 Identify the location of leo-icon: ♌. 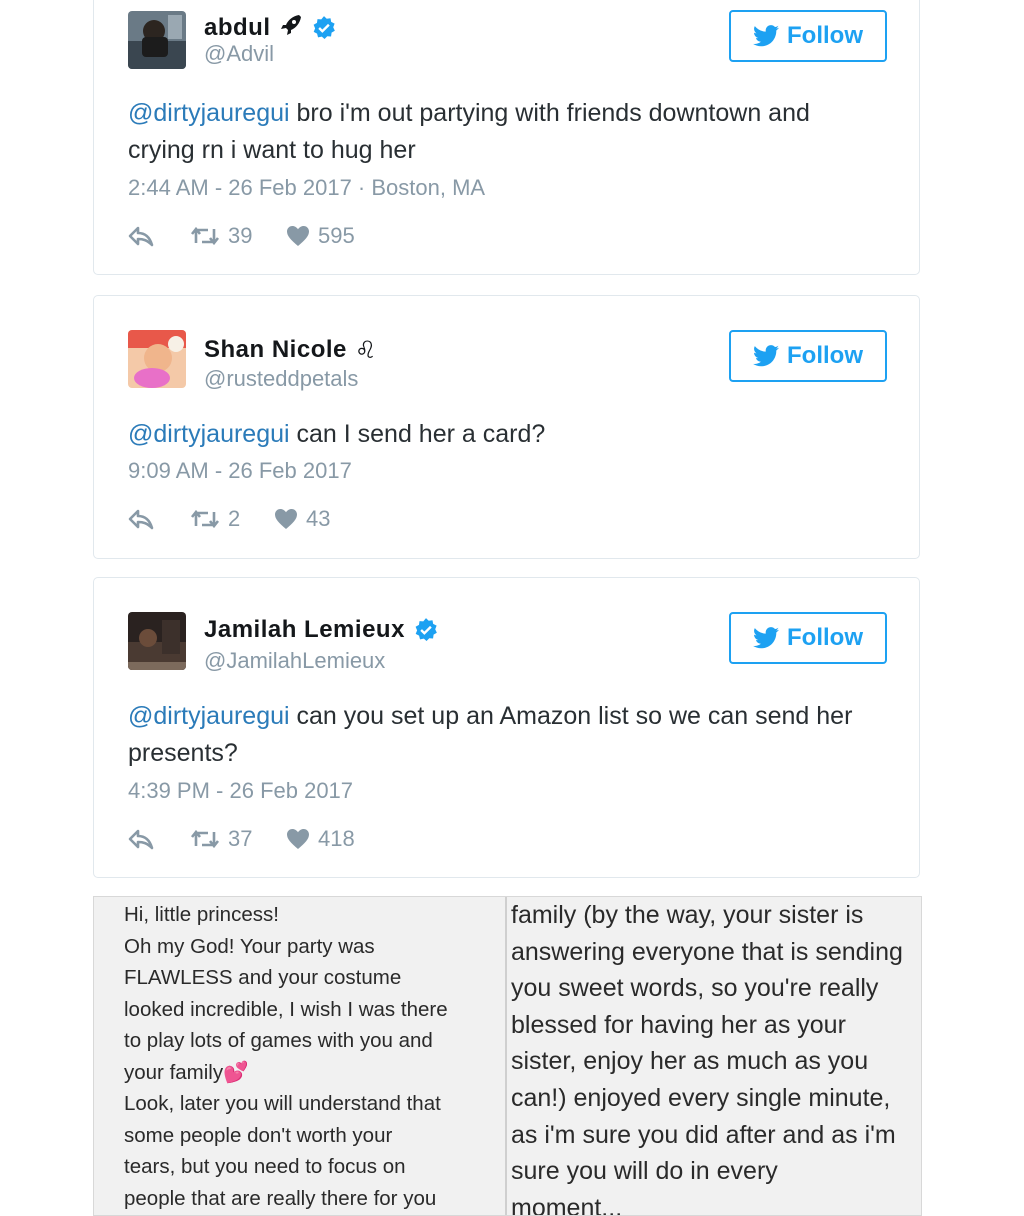
(365, 350).